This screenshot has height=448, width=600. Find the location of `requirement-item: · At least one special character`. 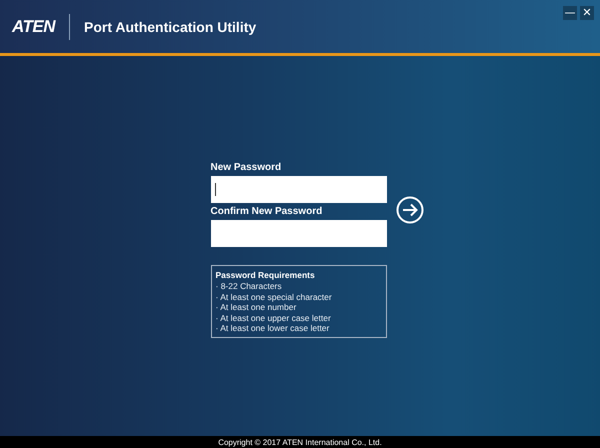

requirement-item: · At least one special character is located at coordinates (274, 297).